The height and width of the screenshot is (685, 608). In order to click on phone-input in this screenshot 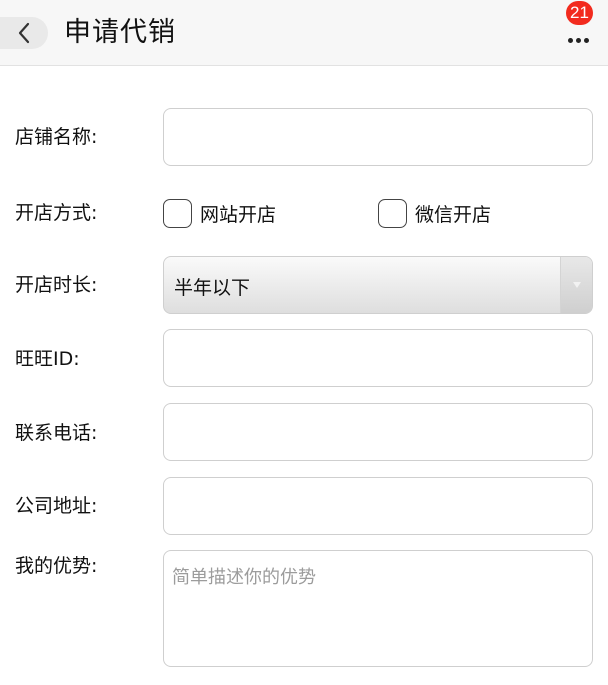, I will do `click(378, 432)`.